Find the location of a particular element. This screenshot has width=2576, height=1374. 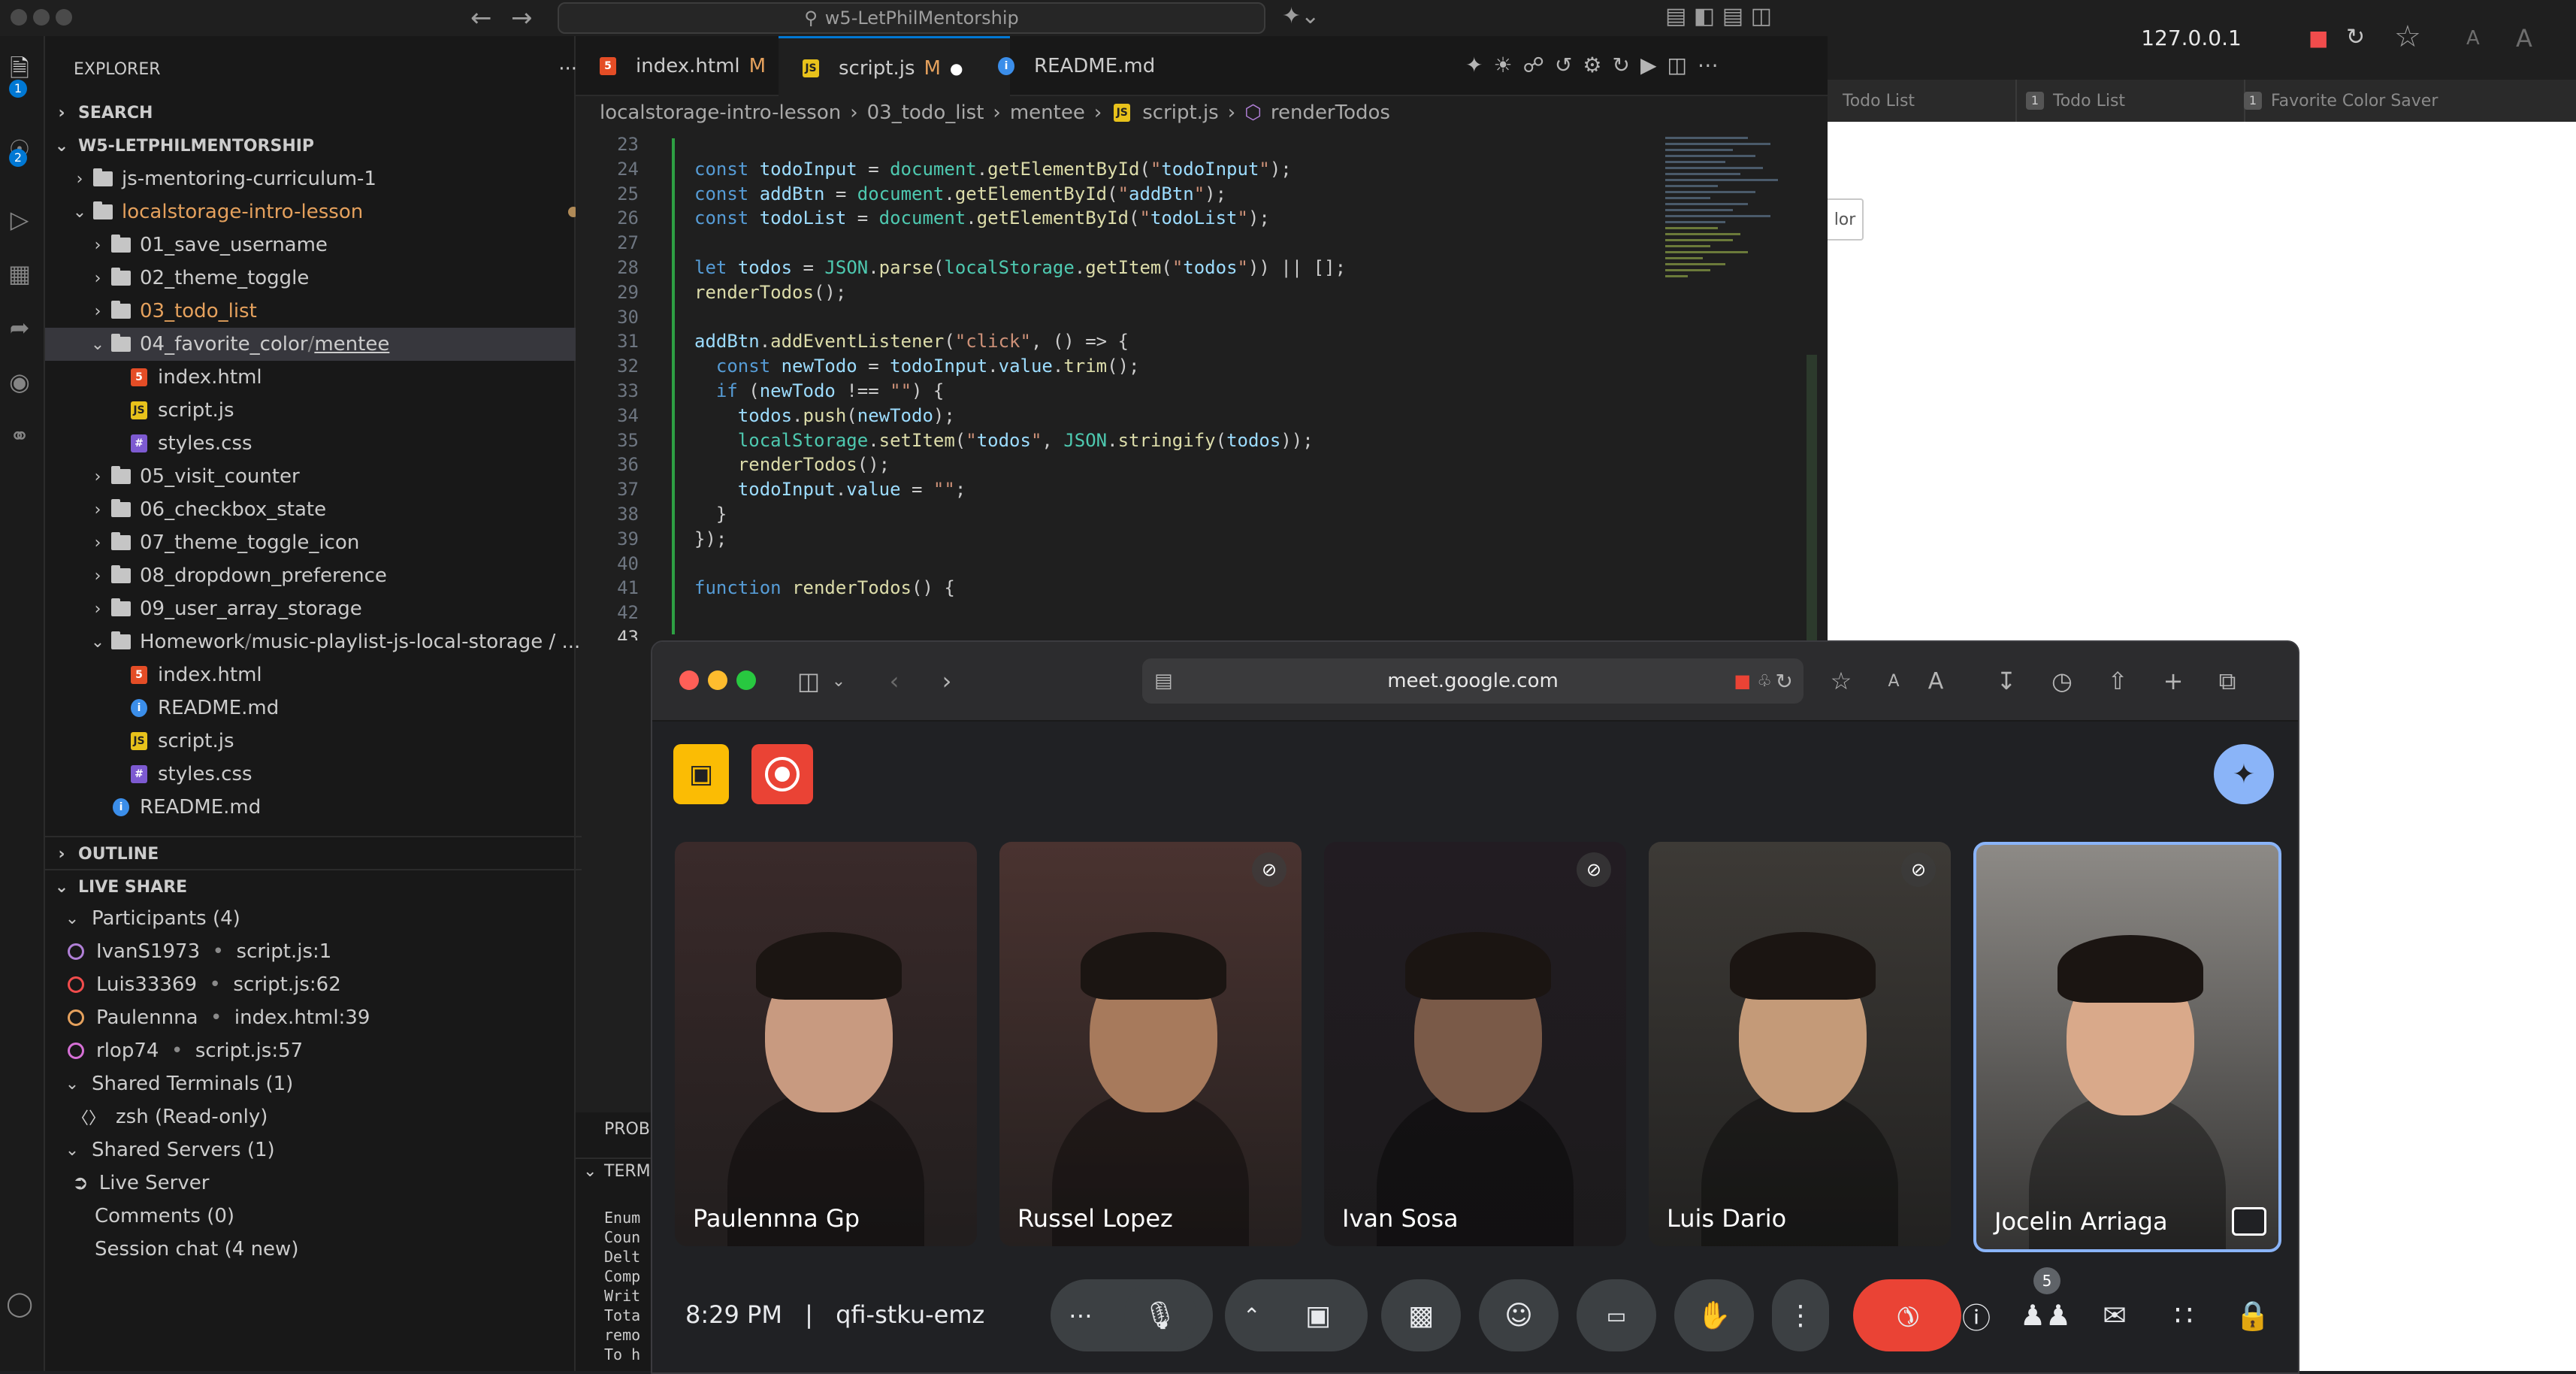

breadcrumb-item: 03_todo_list is located at coordinates (926, 112).